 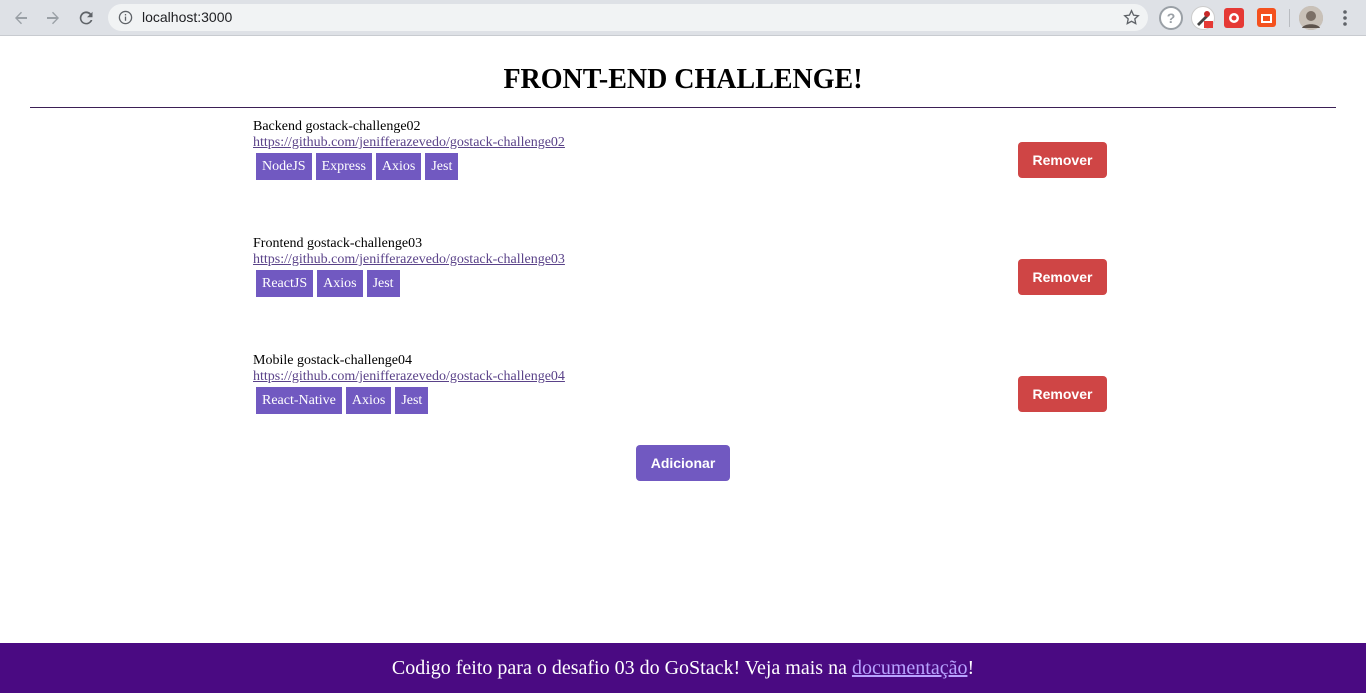 I want to click on star-icon, so click(x=1131, y=17).